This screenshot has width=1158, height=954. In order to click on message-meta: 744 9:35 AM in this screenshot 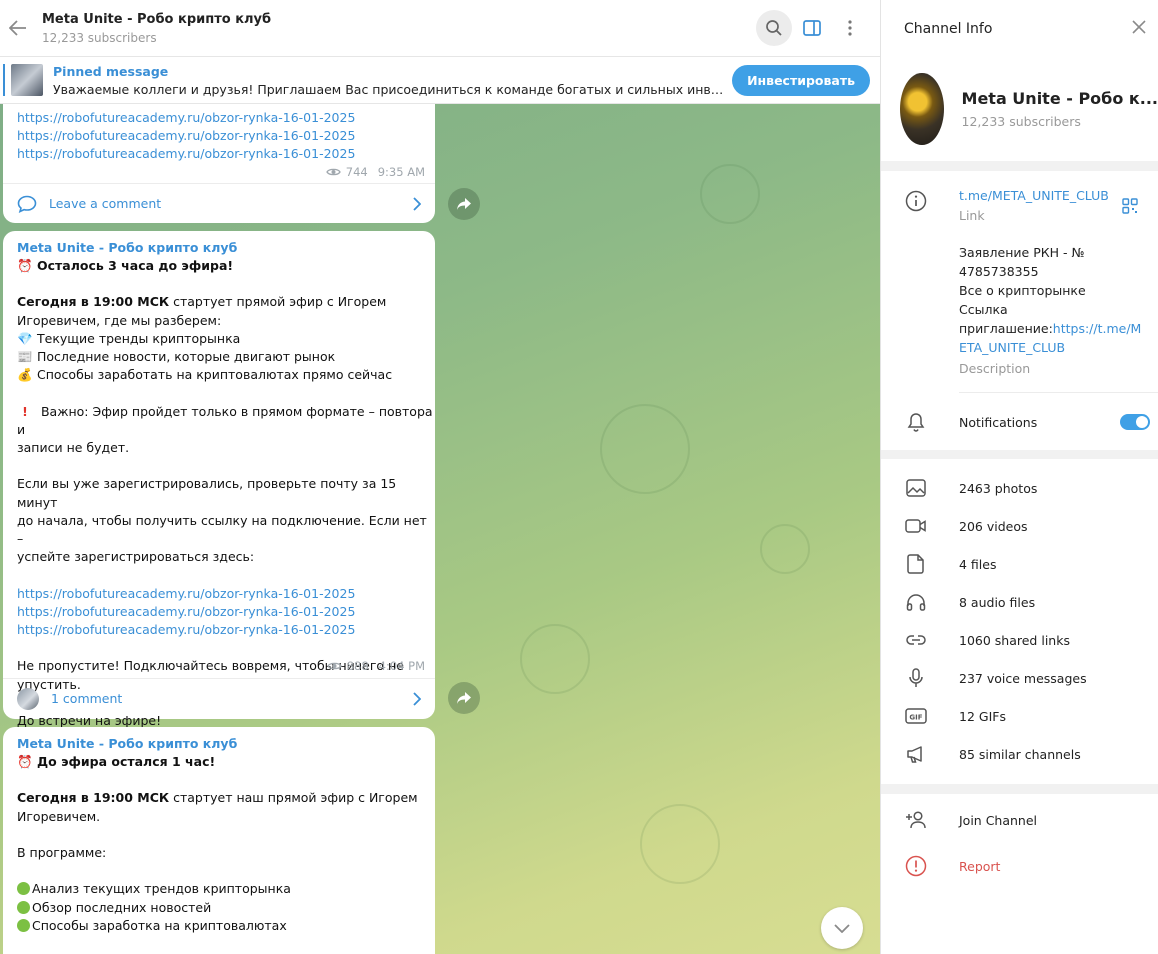, I will do `click(375, 172)`.